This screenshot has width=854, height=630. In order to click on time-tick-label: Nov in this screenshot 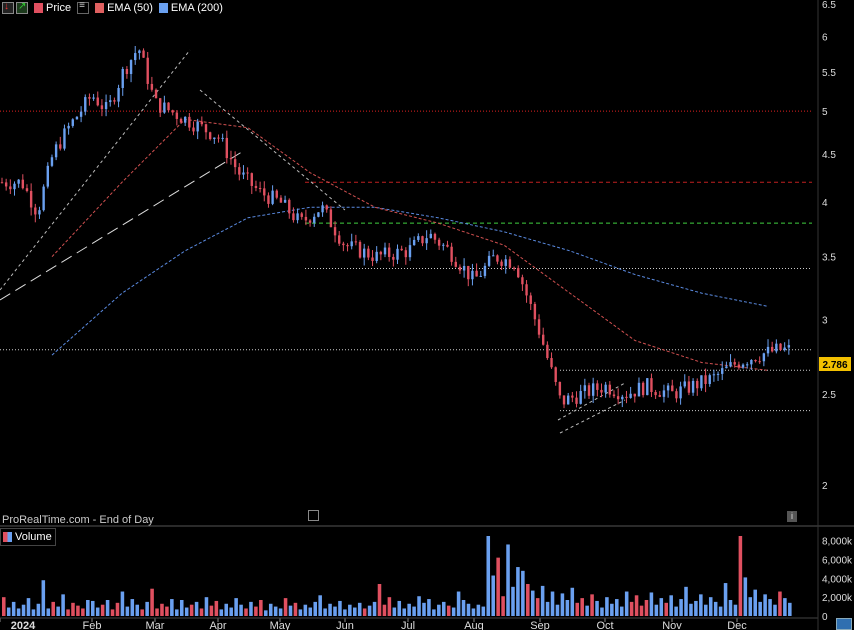, I will do `click(672, 625)`.